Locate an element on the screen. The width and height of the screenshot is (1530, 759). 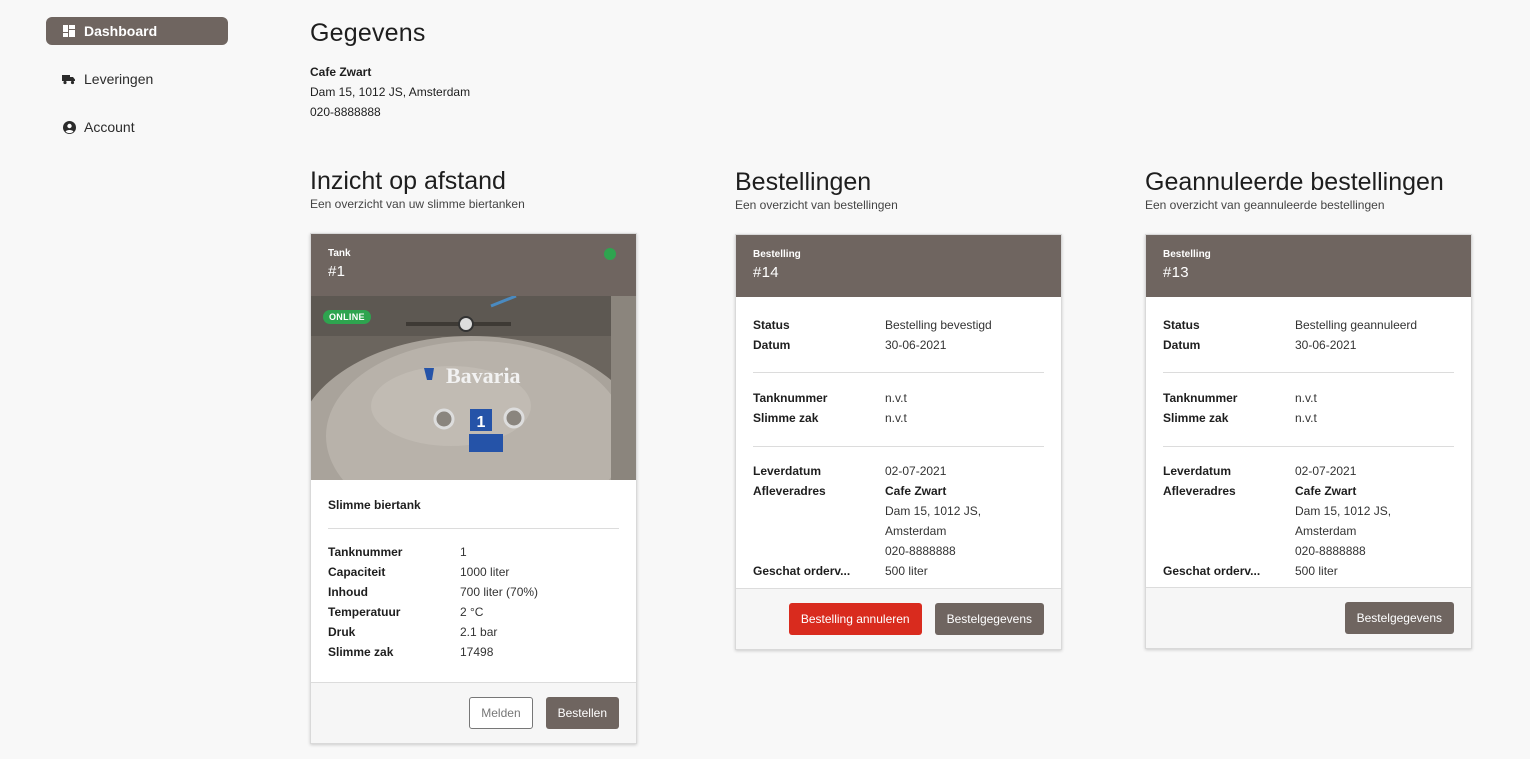
detail-row: Inhoud 700 liter (70%) is located at coordinates (473, 592).